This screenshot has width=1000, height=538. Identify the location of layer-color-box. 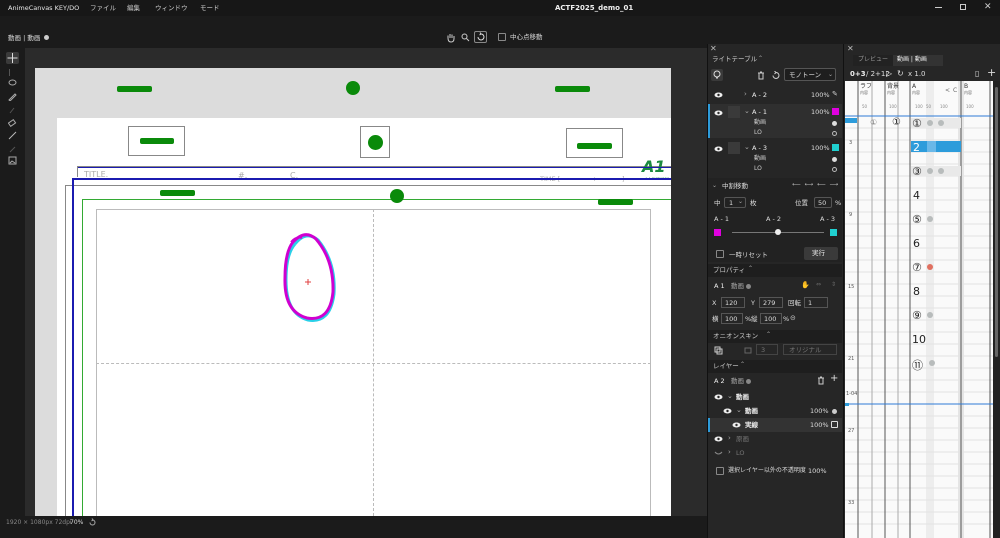
(834, 424).